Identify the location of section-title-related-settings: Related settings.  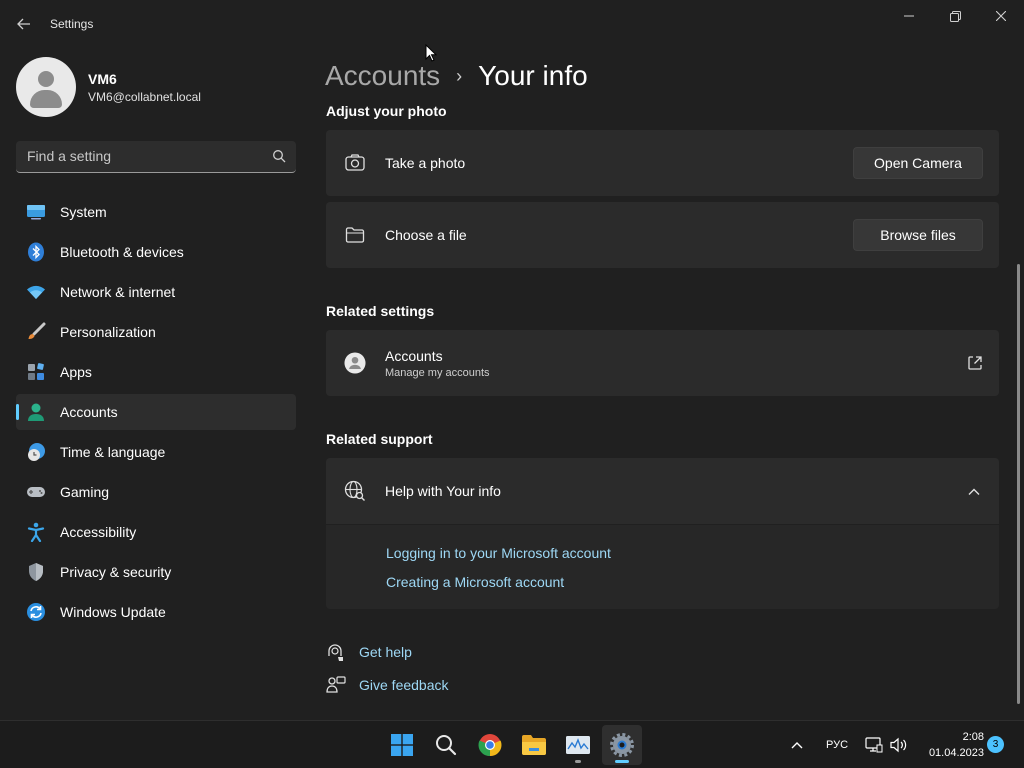
(380, 311).